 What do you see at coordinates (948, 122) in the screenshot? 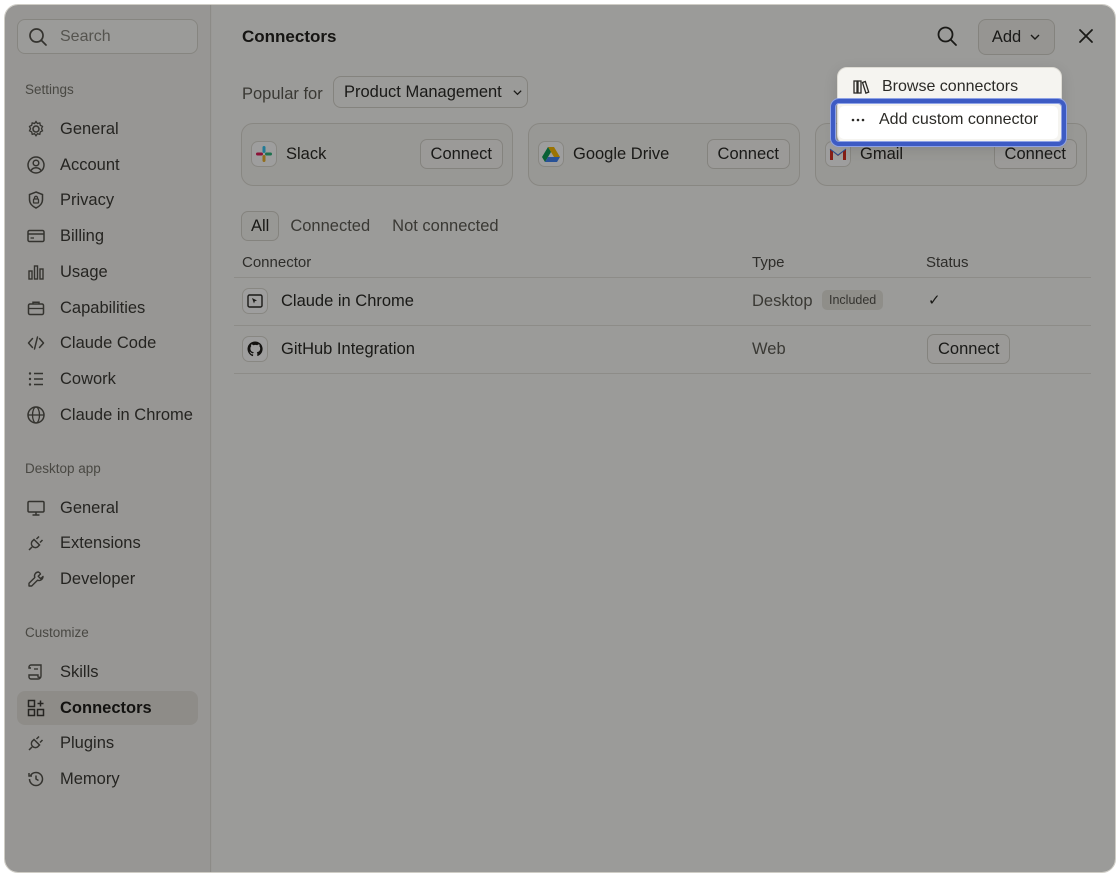
I see `focus-highlight-ring` at bounding box center [948, 122].